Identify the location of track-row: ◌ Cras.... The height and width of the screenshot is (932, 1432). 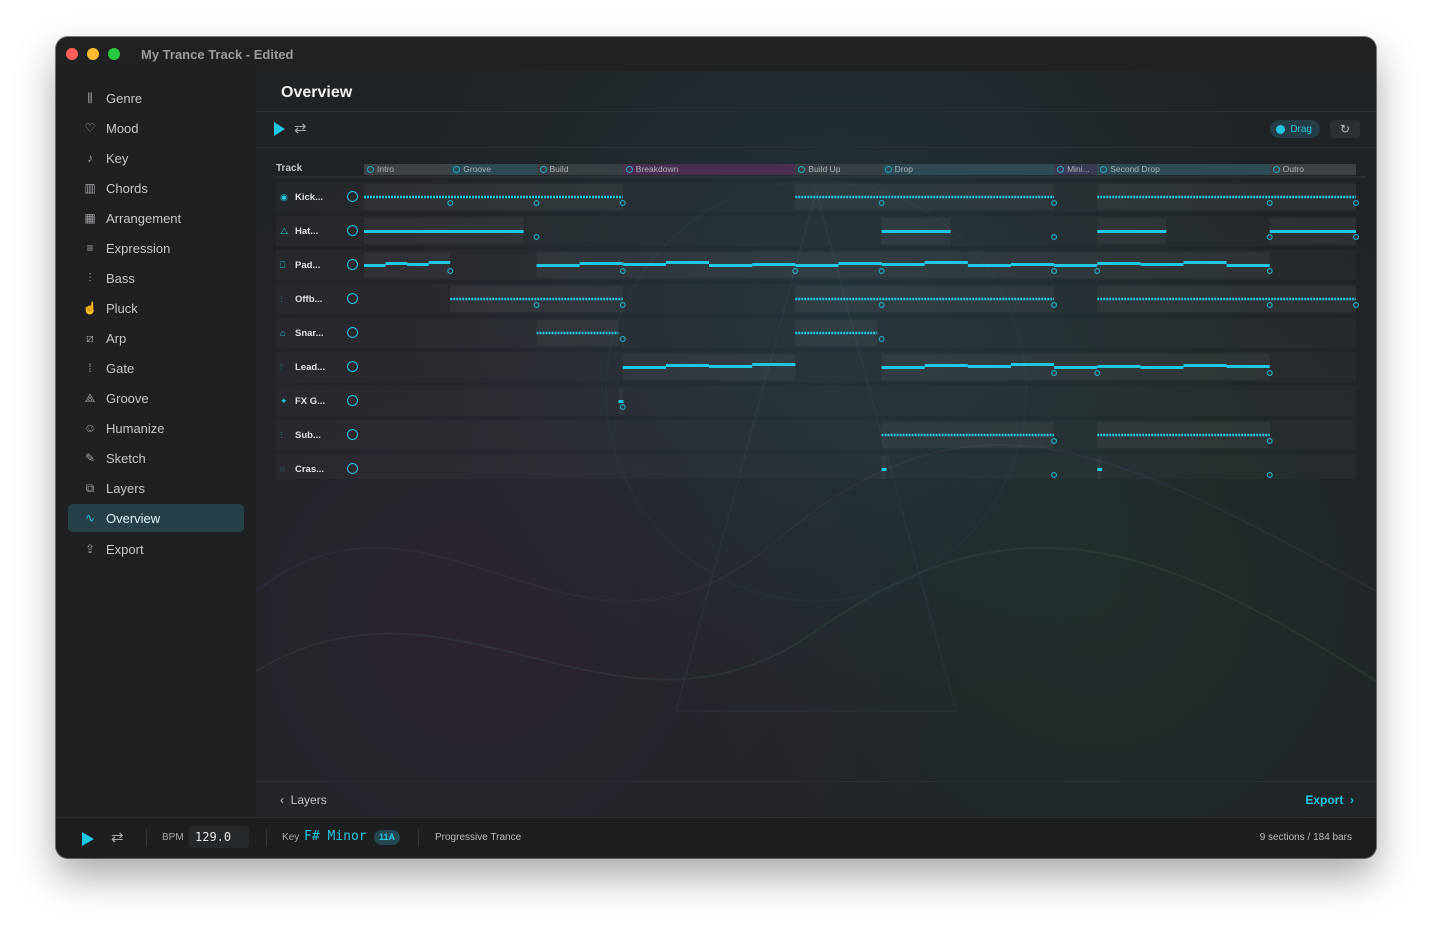
(821, 469).